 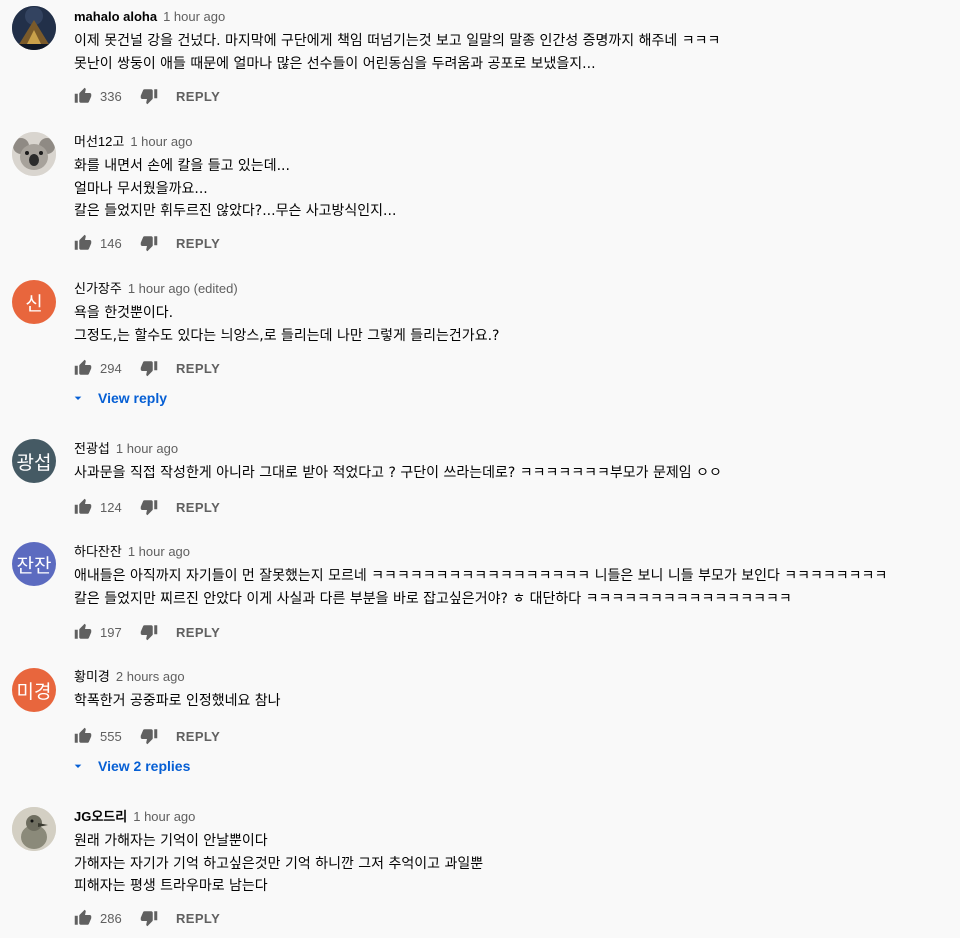 I want to click on comment-header: mahalo aloha 1 hour ago, so click(x=517, y=17).